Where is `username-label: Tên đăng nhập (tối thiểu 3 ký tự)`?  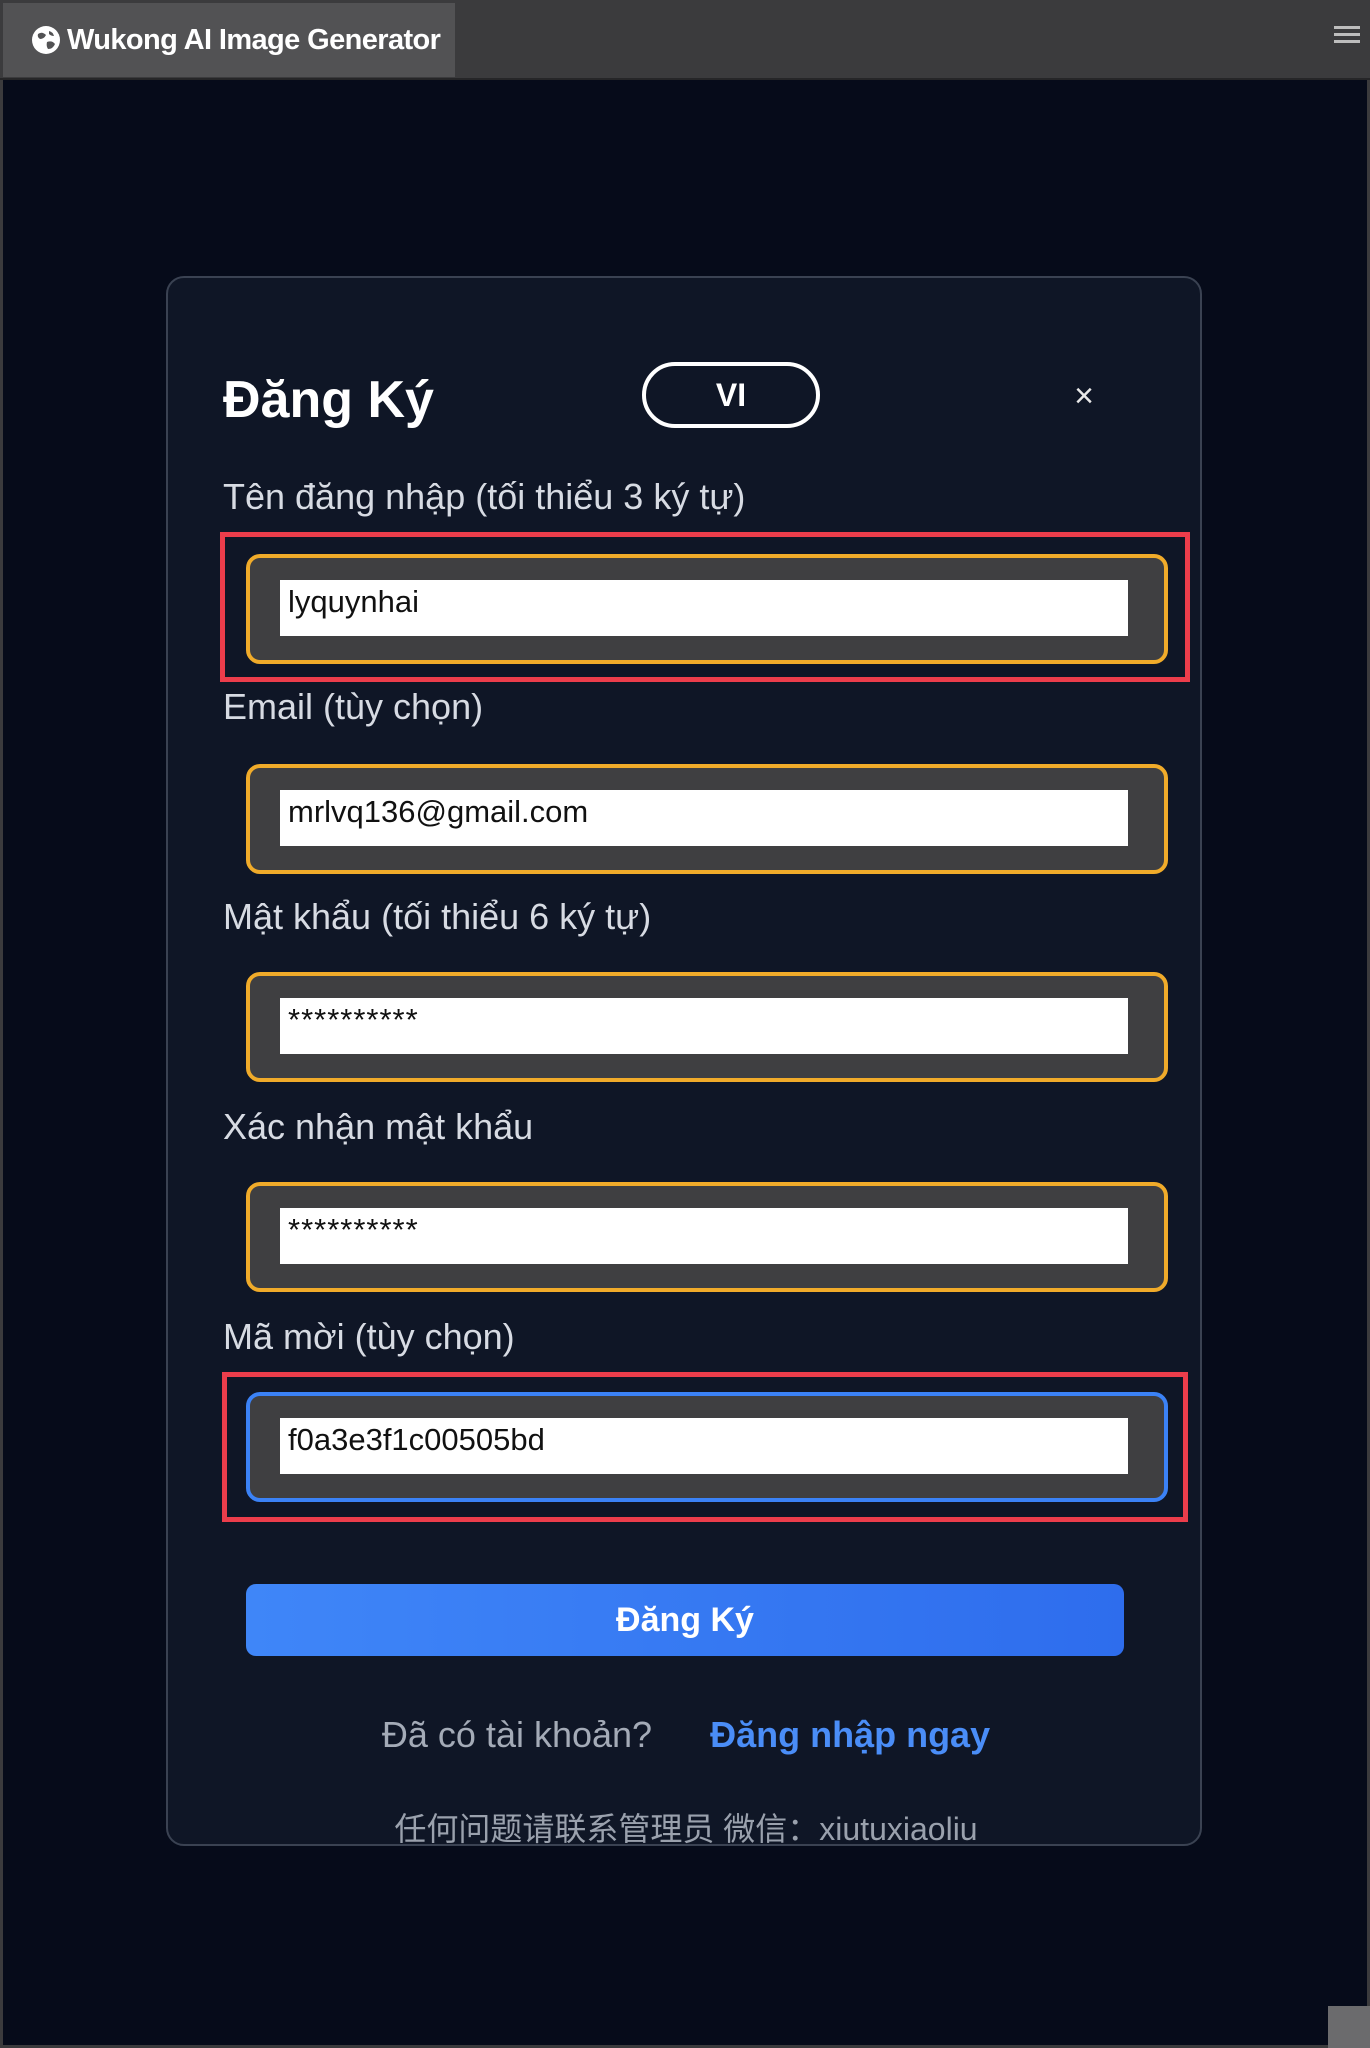
username-label: Tên đăng nhập (tối thiểu 3 ký tự) is located at coordinates (484, 496).